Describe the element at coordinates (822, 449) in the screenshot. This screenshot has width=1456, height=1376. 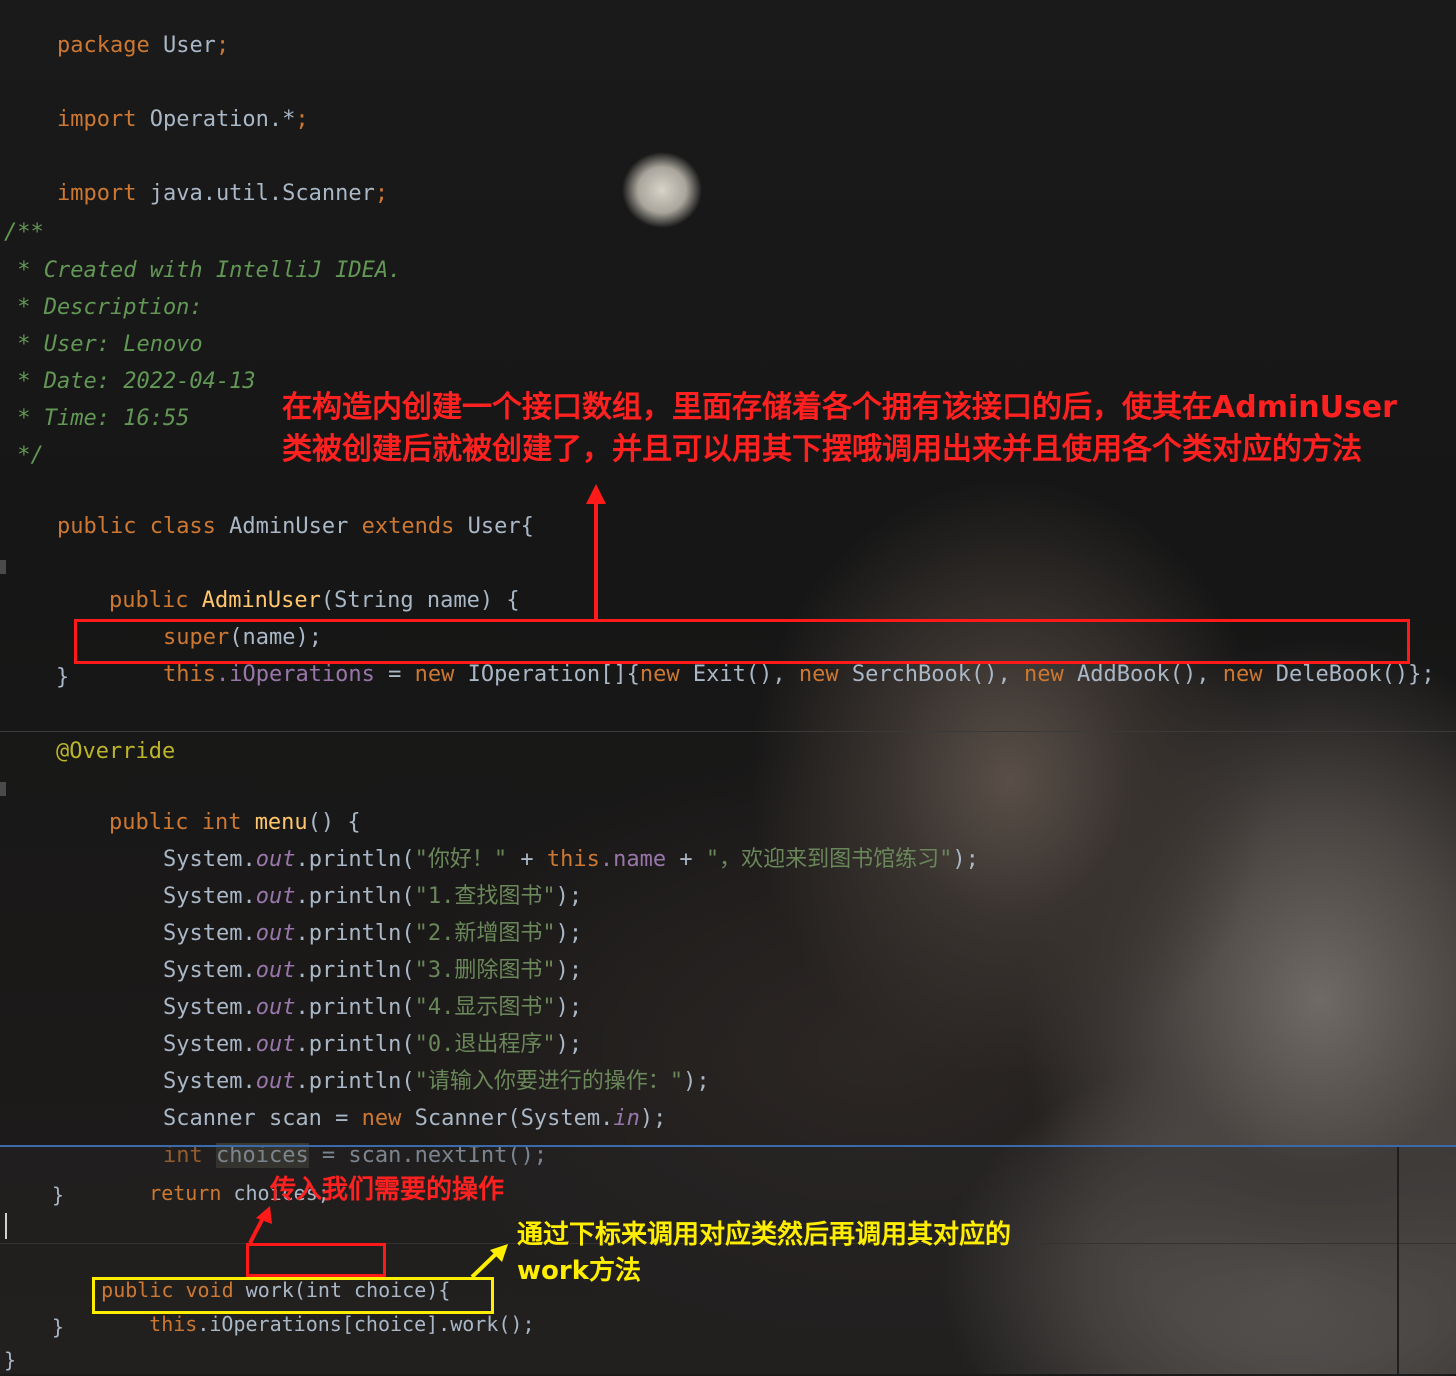
I see `red-annotation-line2: 类被创建后就被创建了，并且可以用其下摆哦调用出来并且使用各个类对应的方法` at that location.